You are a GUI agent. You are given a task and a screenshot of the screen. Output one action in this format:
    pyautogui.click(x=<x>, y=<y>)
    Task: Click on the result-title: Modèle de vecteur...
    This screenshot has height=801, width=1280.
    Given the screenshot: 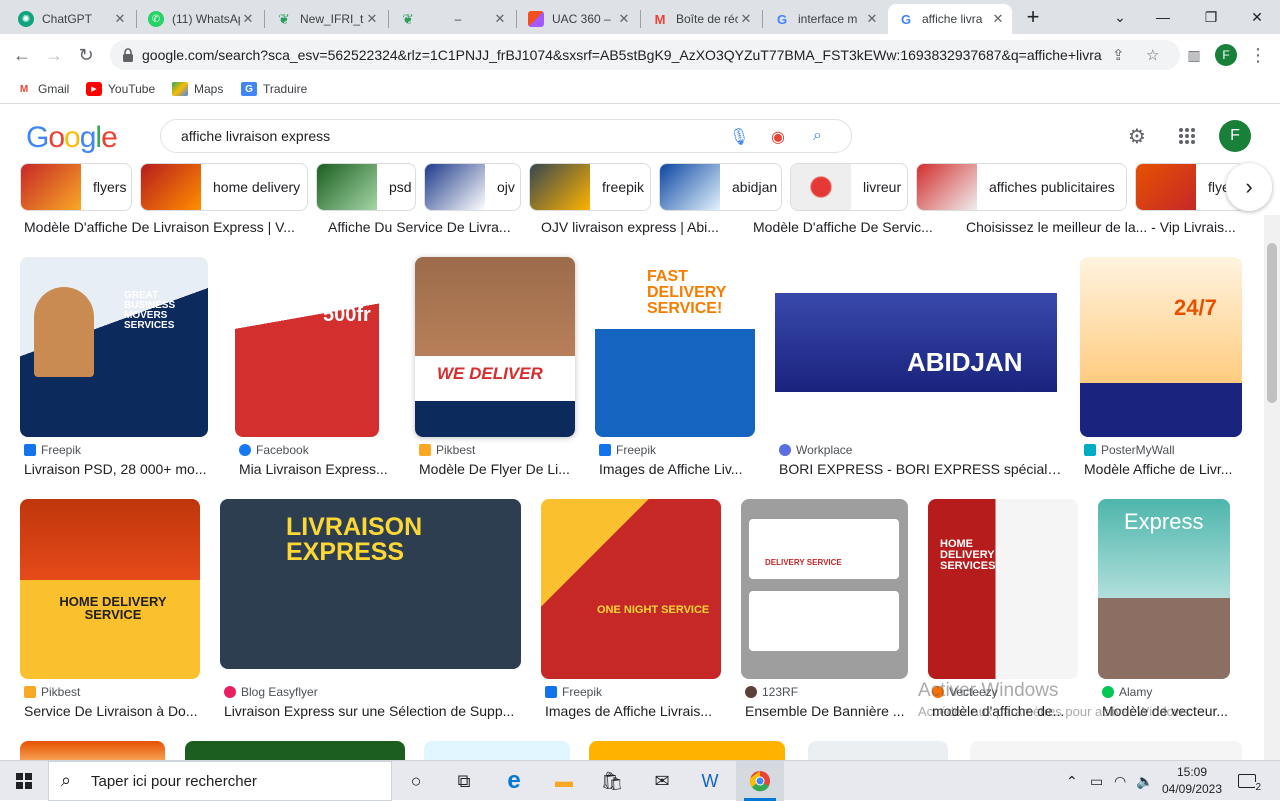 What is the action you would take?
    pyautogui.click(x=1169, y=711)
    